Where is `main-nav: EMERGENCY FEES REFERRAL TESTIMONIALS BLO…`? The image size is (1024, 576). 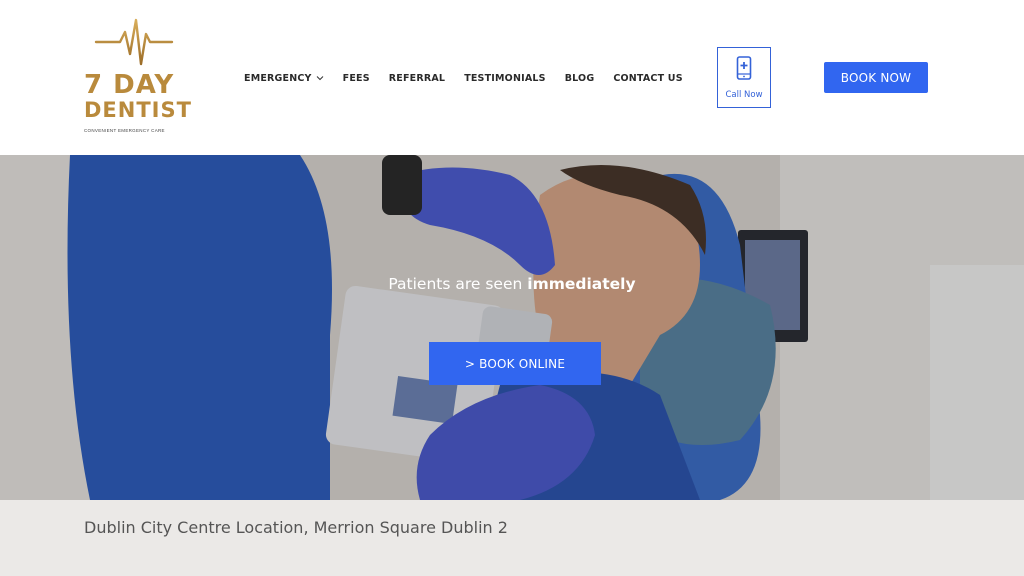
main-nav: EMERGENCY FEES REFERRAL TESTIMONIALS BLO… is located at coordinates (463, 78).